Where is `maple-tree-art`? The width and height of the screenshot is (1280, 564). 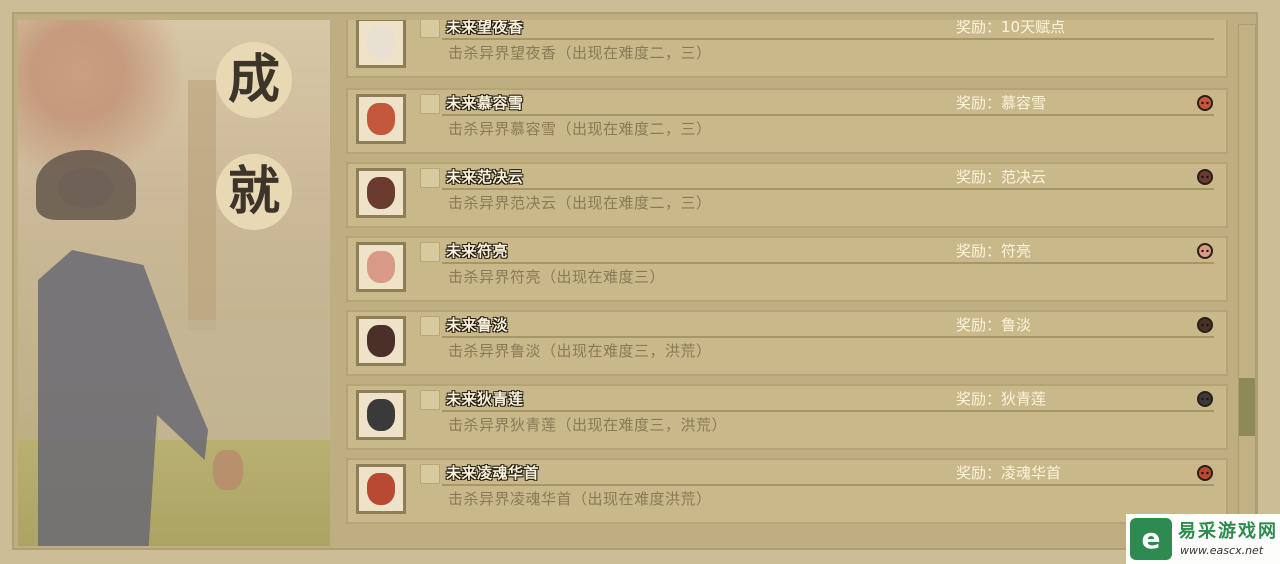
maple-tree-art is located at coordinates (108, 95).